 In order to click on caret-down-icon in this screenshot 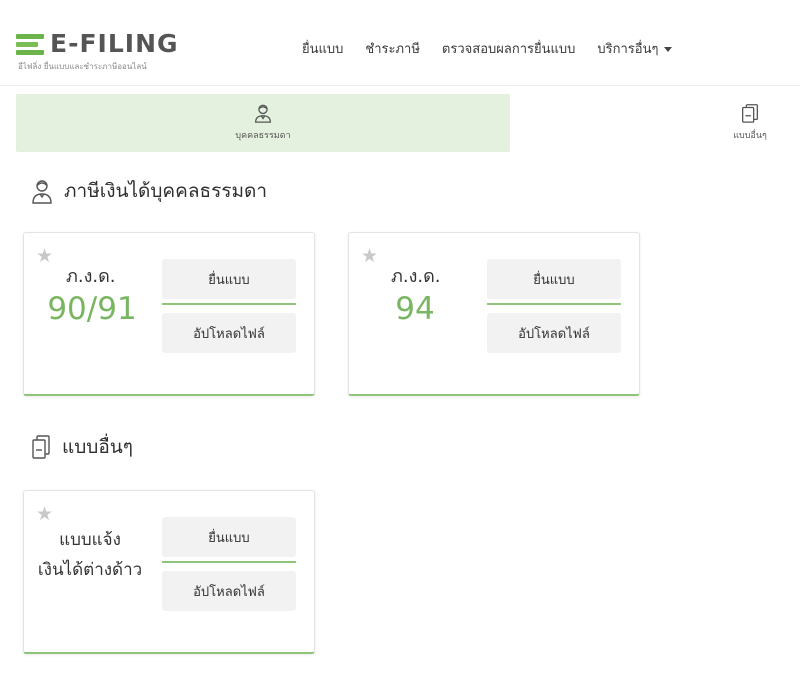, I will do `click(668, 49)`.